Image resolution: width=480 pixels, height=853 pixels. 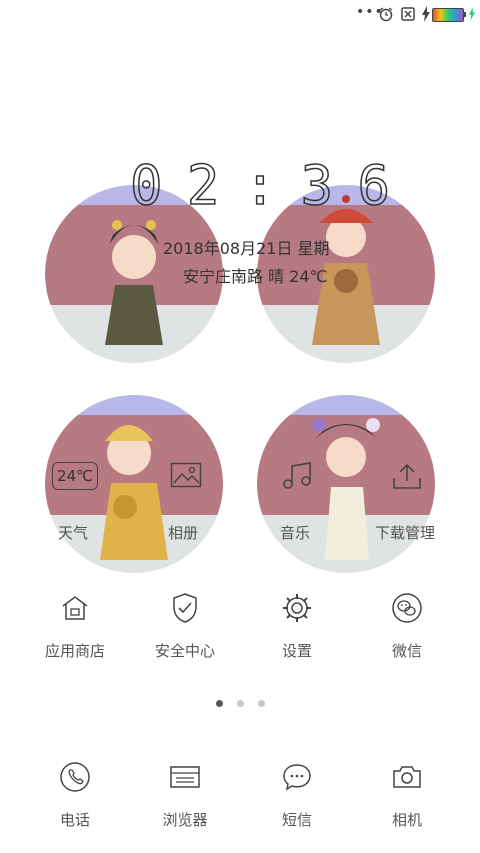 I want to click on browser-icon, so click(x=185, y=777).